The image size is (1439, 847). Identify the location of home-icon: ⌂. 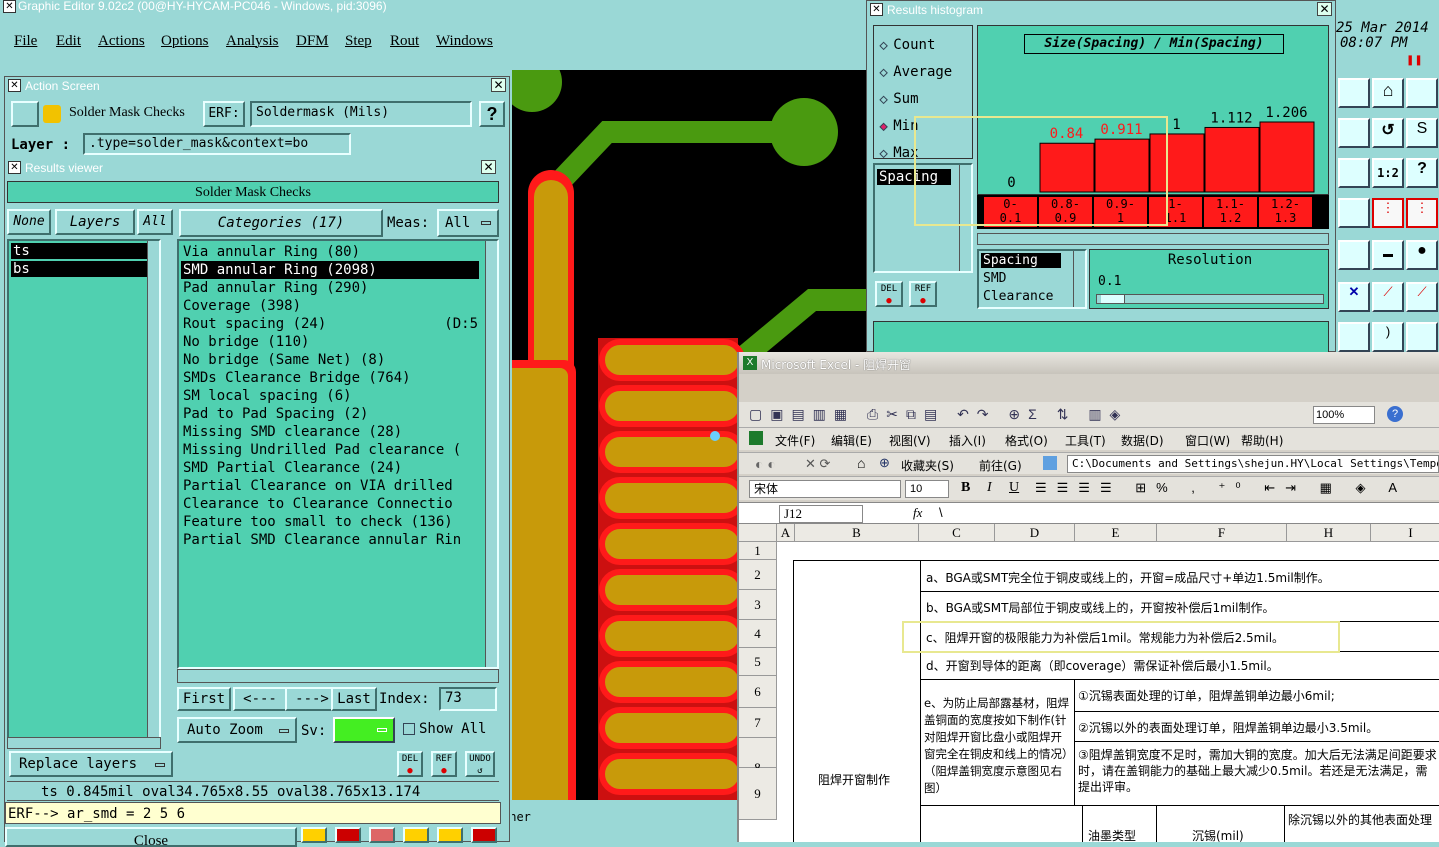
(861, 463).